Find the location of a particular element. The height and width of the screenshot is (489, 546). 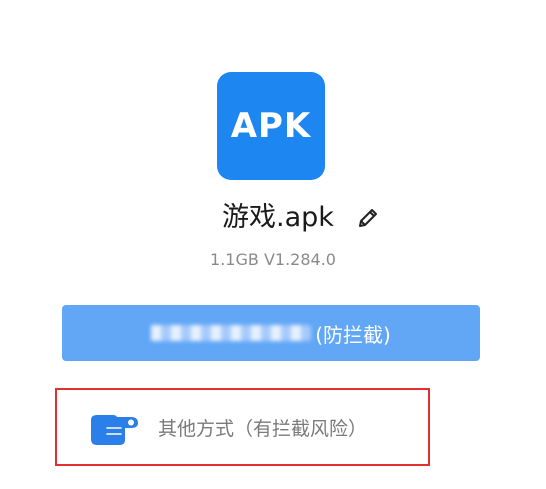

pointing-hand-icon is located at coordinates (115, 430).